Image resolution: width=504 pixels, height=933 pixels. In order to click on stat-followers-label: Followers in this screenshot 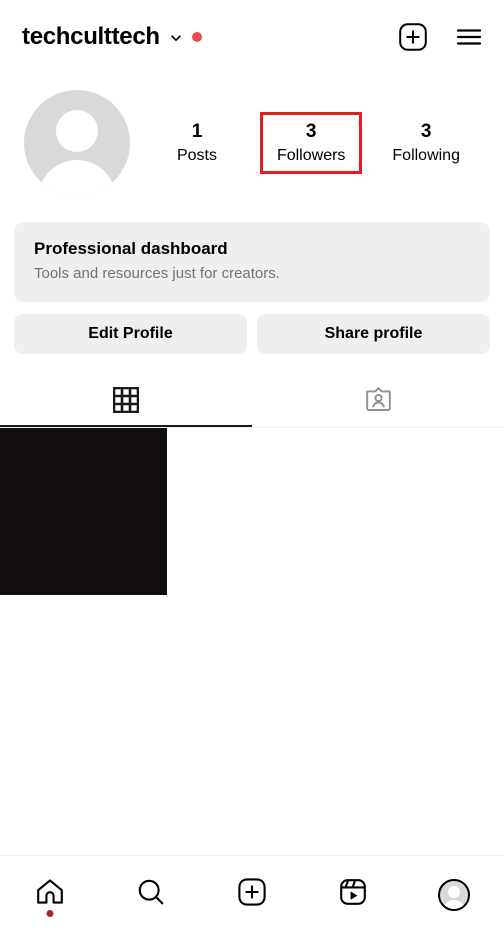, I will do `click(311, 155)`.